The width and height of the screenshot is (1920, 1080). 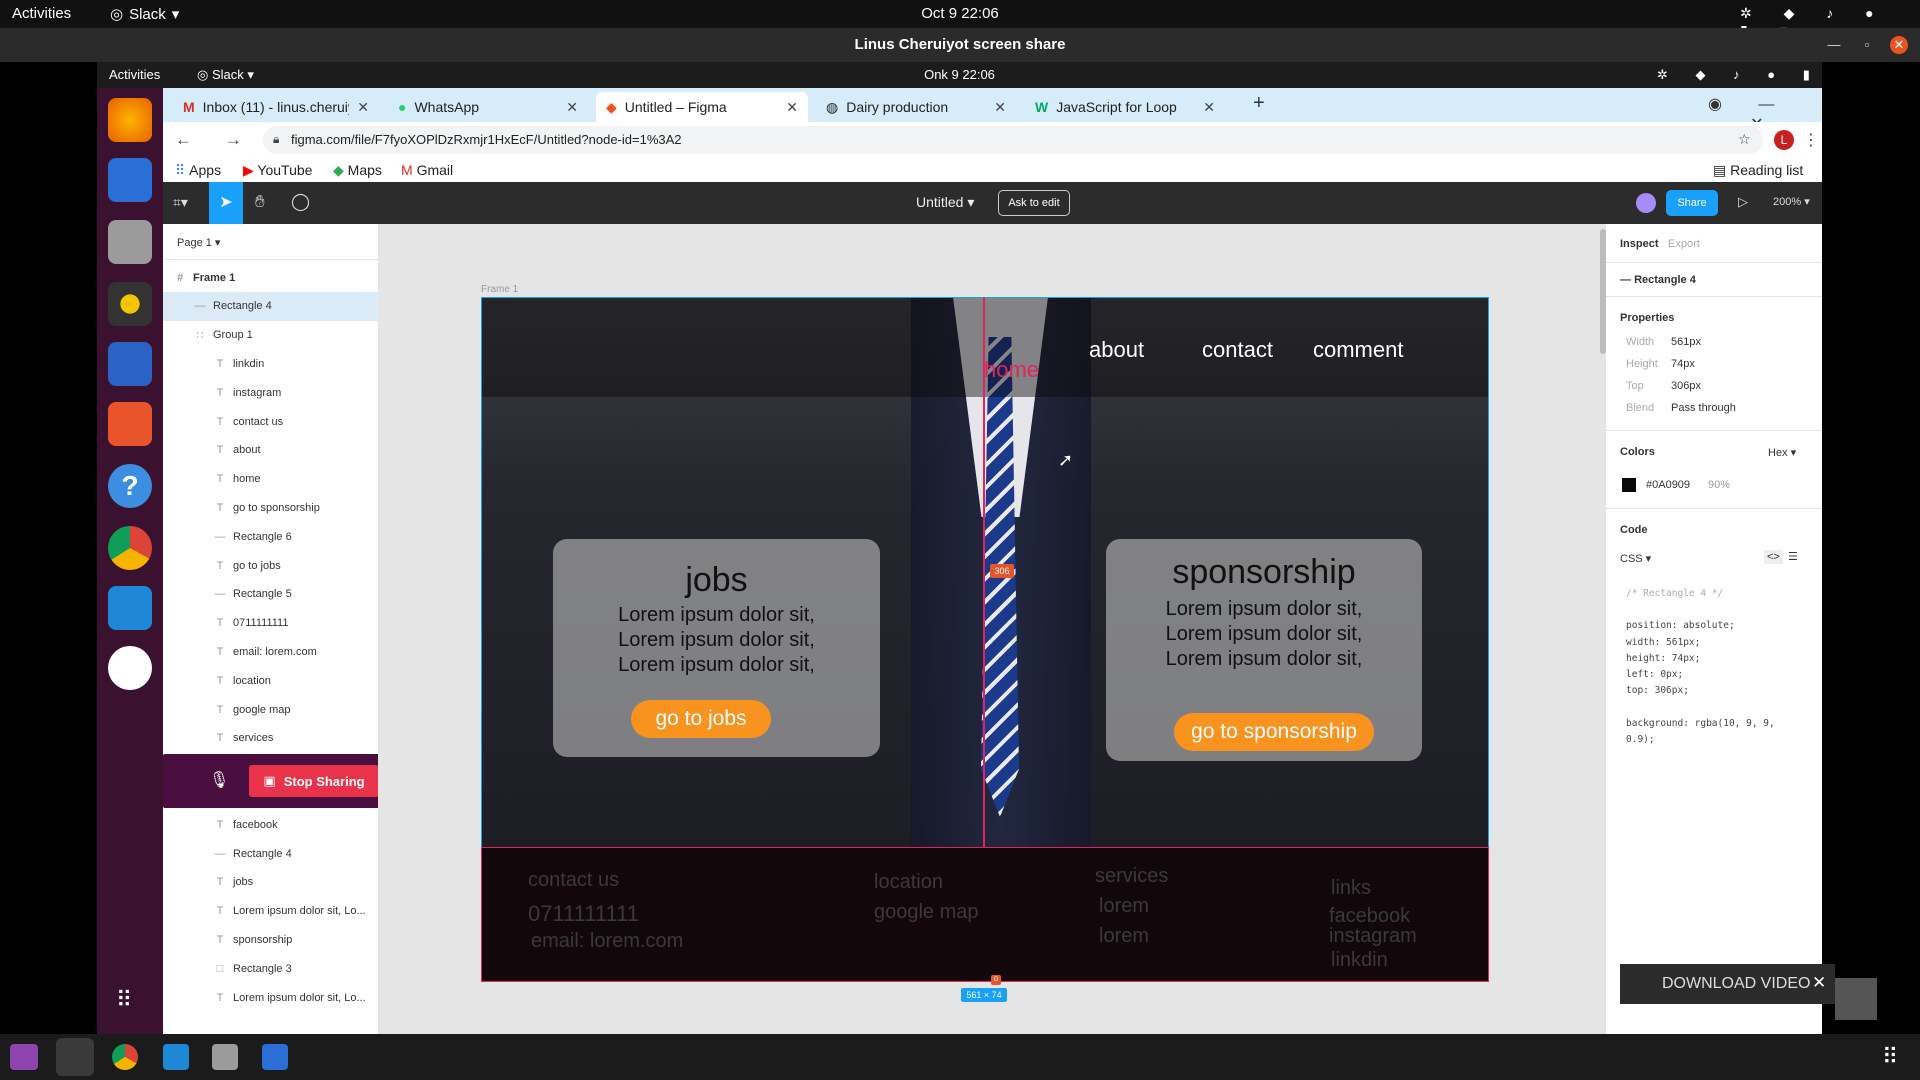 I want to click on rhythmbox-icon, so click(x=130, y=304).